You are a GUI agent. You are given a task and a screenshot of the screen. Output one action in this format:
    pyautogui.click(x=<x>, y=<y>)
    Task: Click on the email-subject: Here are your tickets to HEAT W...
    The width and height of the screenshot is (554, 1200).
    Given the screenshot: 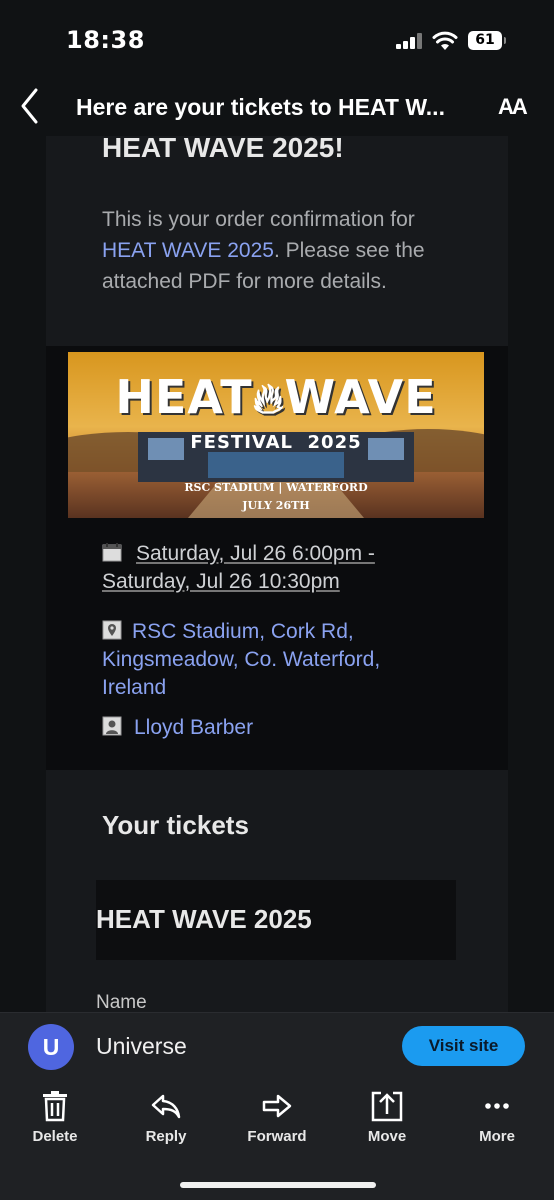 What is the action you would take?
    pyautogui.click(x=260, y=107)
    